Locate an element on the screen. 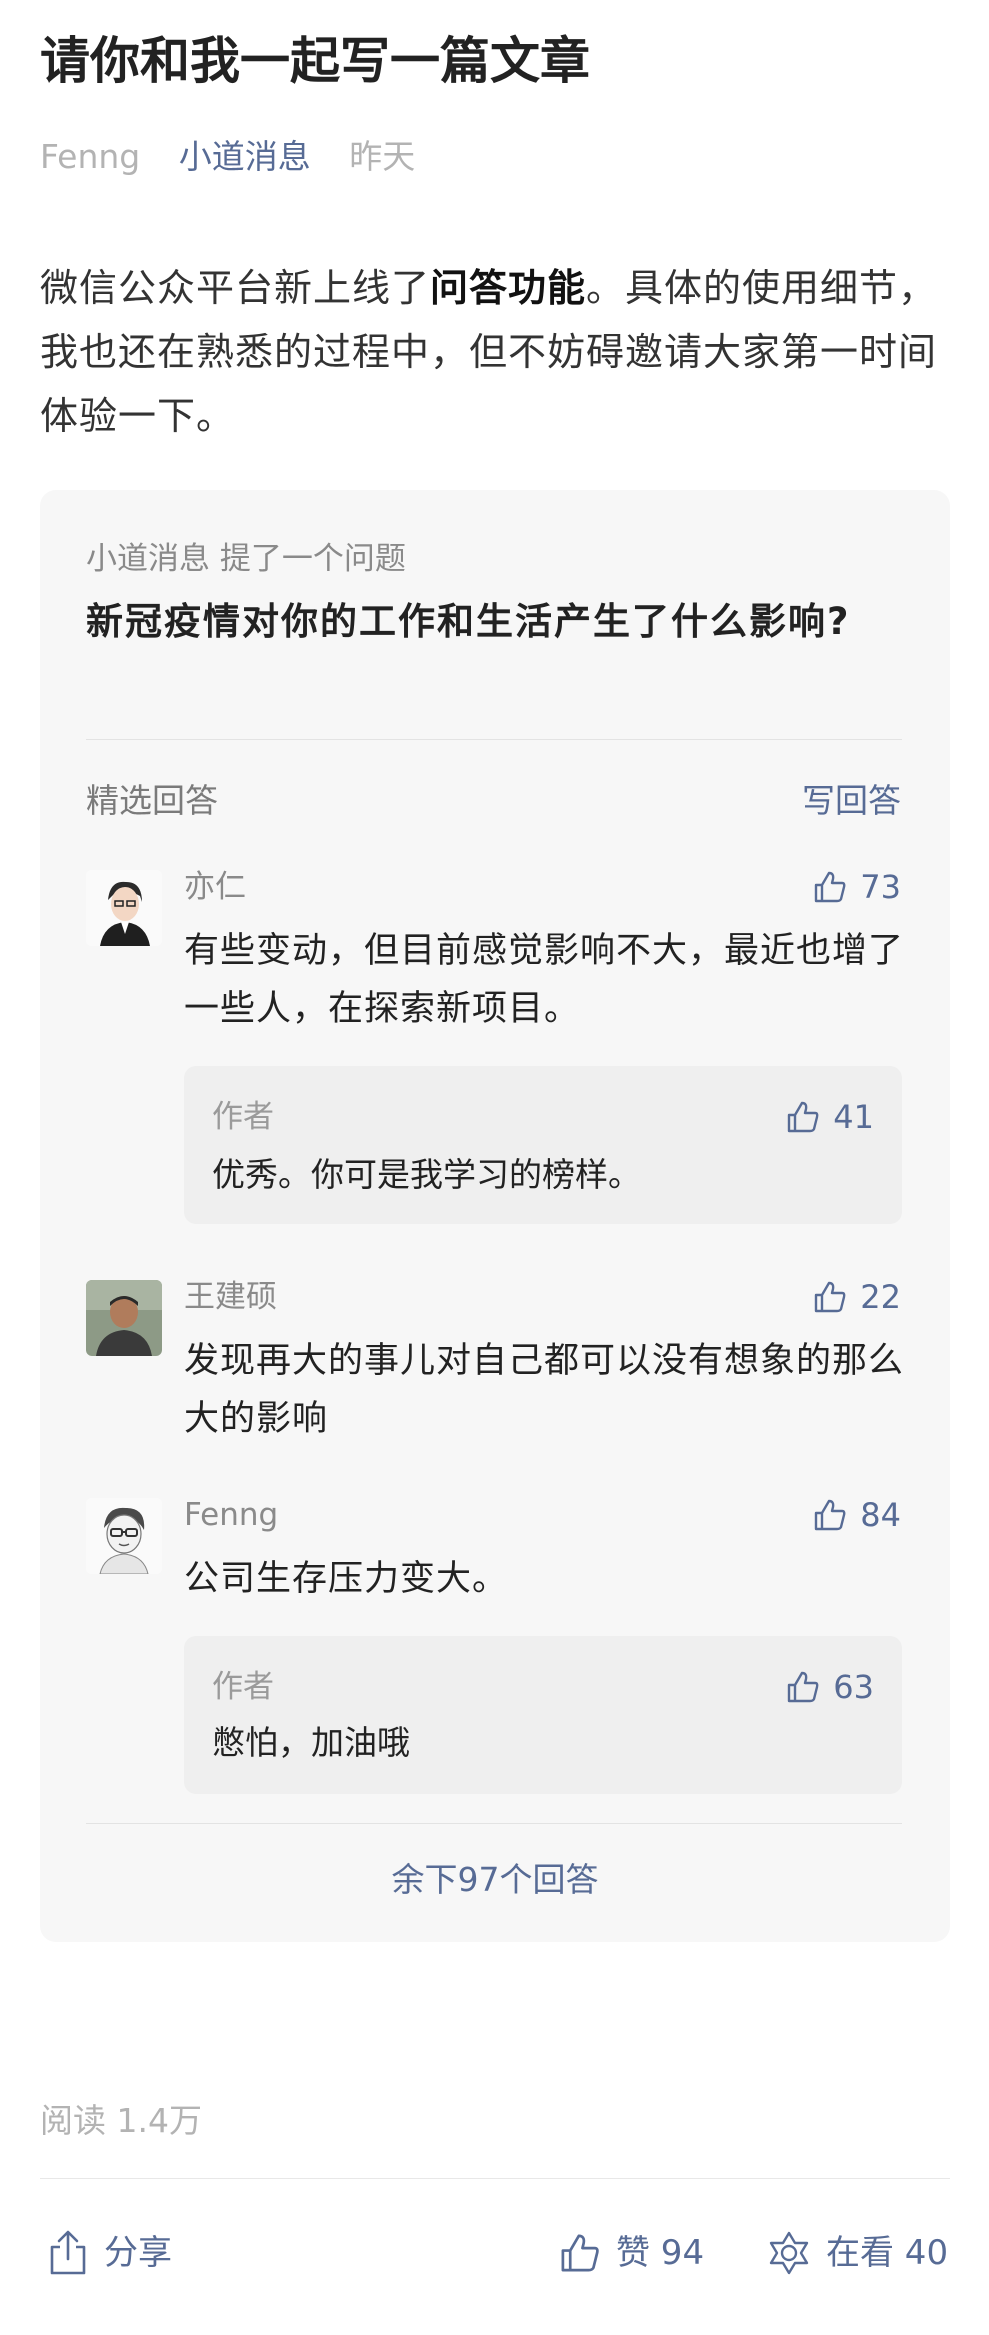 This screenshot has width=989, height=2335. like-count: 63 is located at coordinates (853, 1687).